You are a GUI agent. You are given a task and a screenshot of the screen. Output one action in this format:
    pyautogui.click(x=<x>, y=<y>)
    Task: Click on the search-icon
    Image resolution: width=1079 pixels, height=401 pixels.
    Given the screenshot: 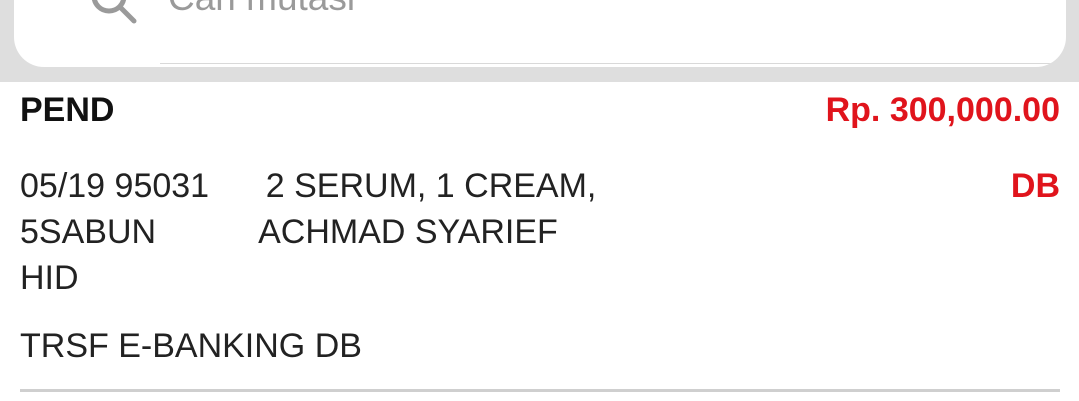 What is the action you would take?
    pyautogui.click(x=111, y=15)
    